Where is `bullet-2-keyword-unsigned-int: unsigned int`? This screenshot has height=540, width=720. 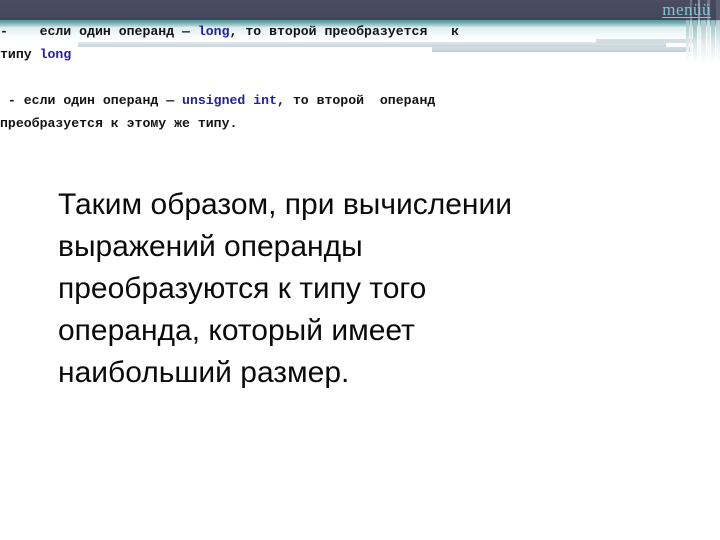 bullet-2-keyword-unsigned-int: unsigned int is located at coordinates (229, 100).